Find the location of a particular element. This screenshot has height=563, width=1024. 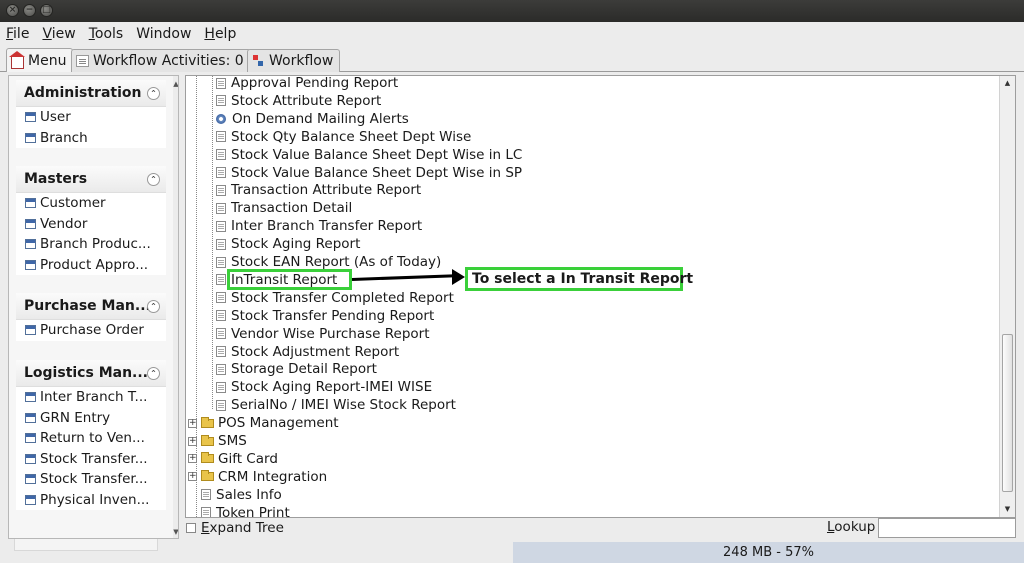

menu-tools: Tools is located at coordinates (106, 34).